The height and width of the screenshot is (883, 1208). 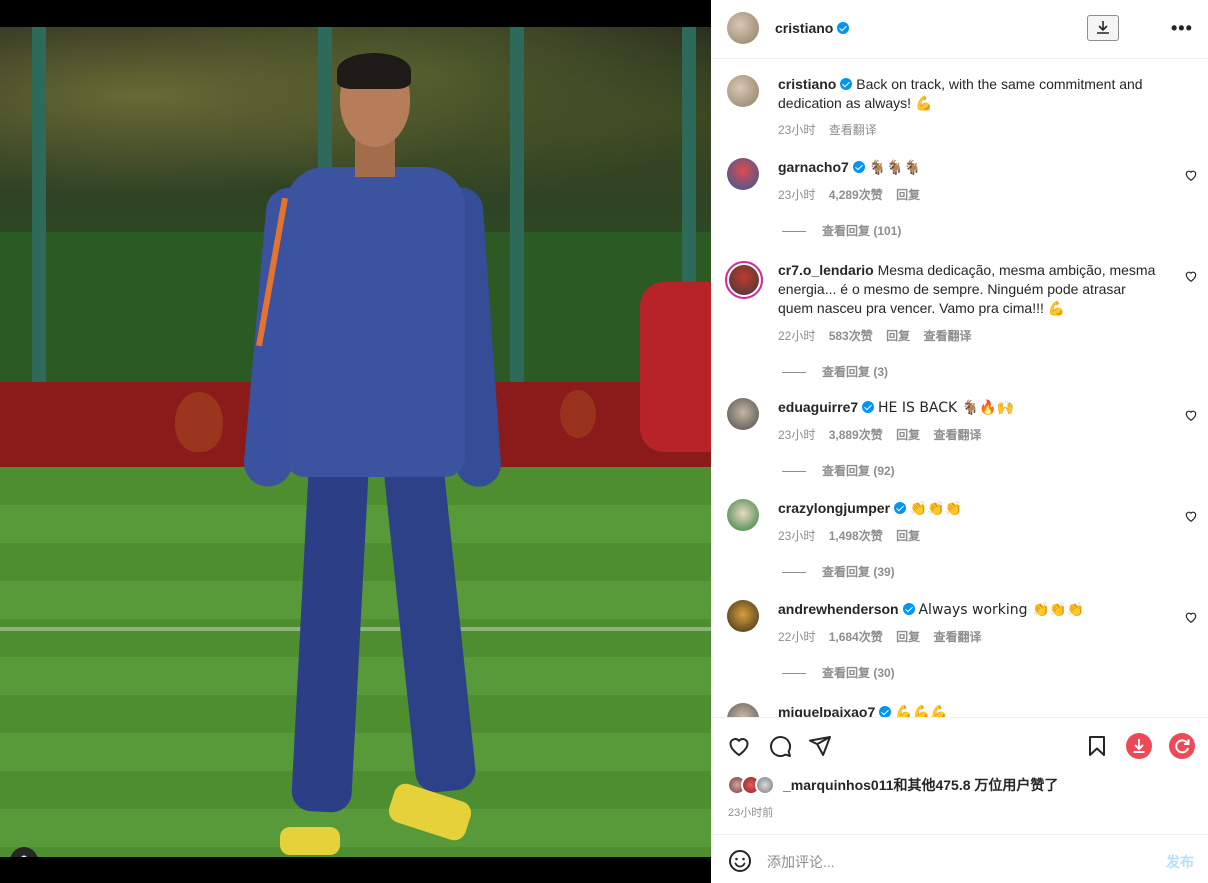 I want to click on post-header: cristiano •••, so click(x=959, y=29).